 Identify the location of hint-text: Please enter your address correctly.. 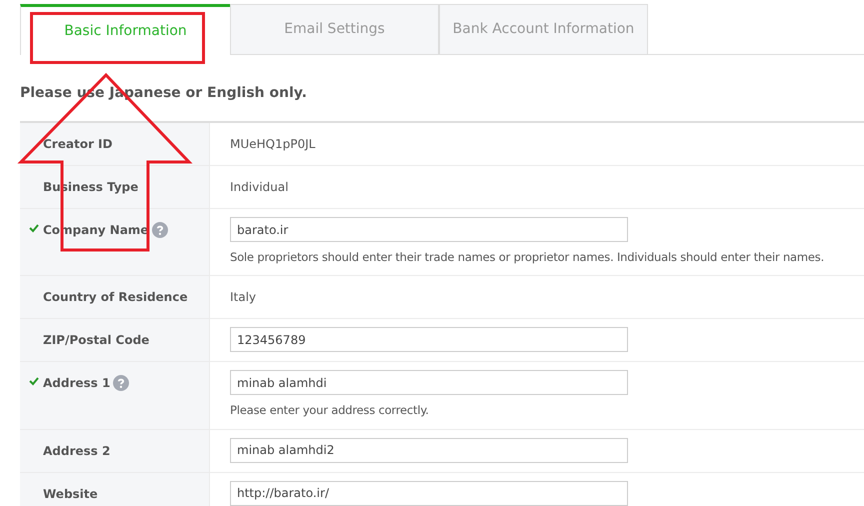
(330, 411).